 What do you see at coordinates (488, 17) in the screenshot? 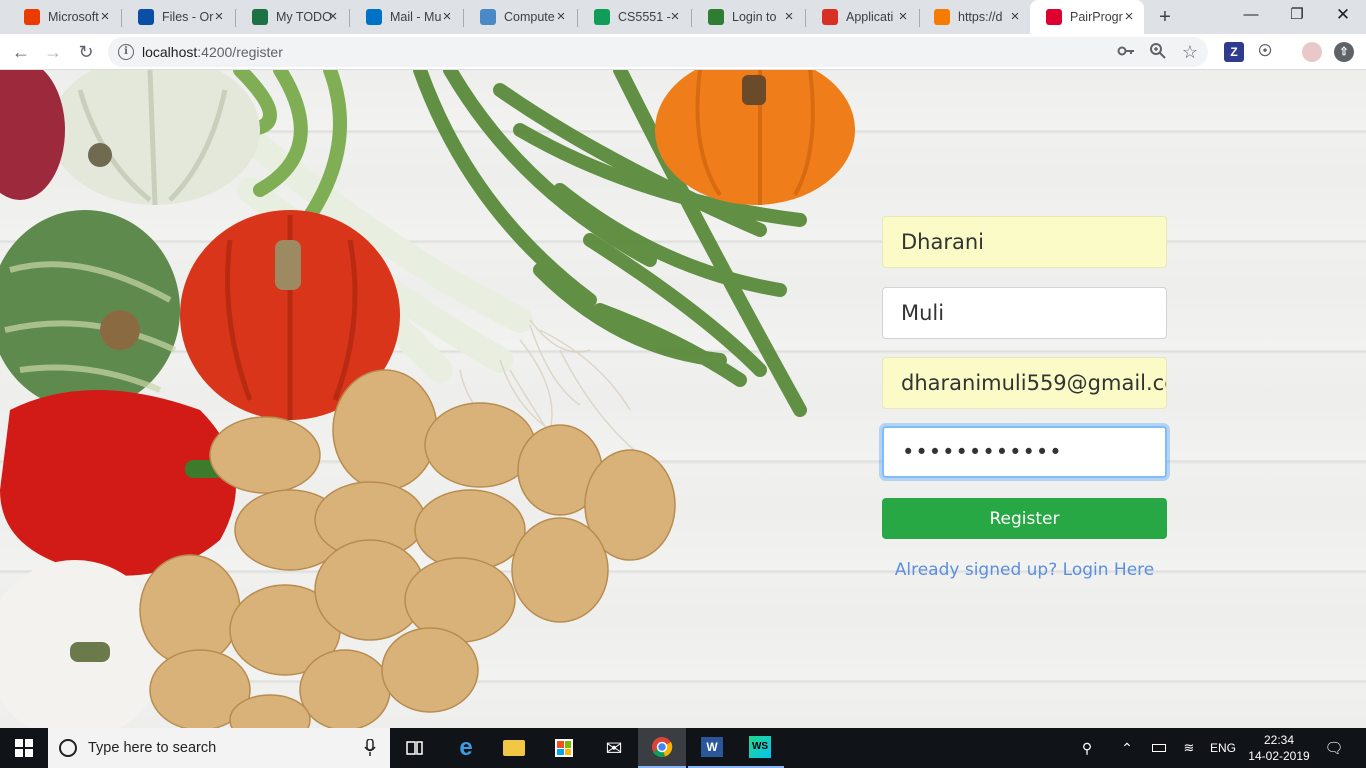
I see `umkc-icon` at bounding box center [488, 17].